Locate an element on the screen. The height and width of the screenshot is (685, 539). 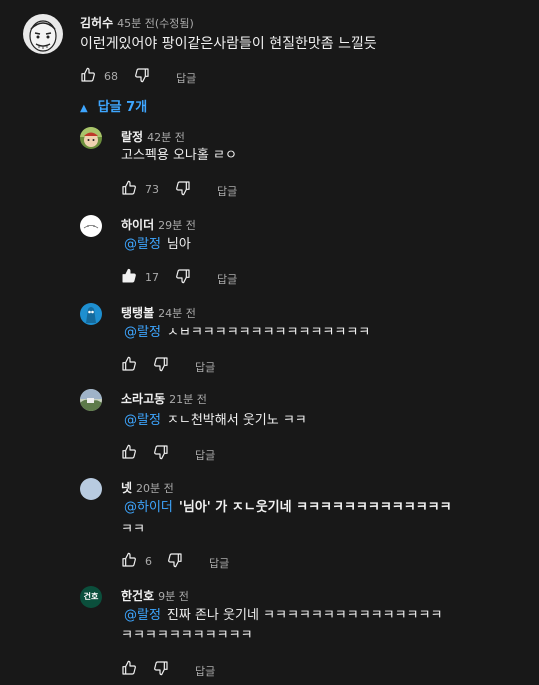
like-count: 73 is located at coordinates (152, 189).